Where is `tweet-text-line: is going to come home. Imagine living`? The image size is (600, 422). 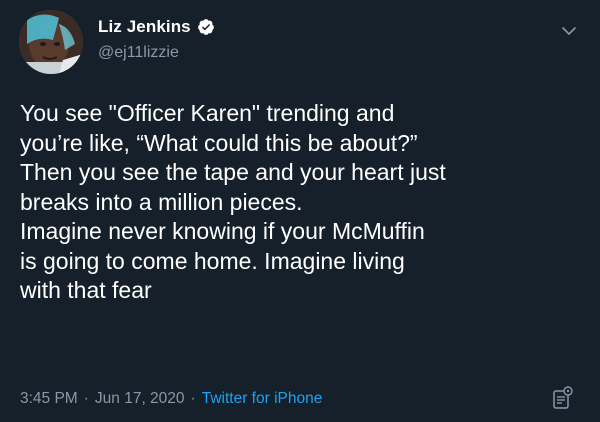 tweet-text-line: is going to come home. Imagine living is located at coordinates (212, 260).